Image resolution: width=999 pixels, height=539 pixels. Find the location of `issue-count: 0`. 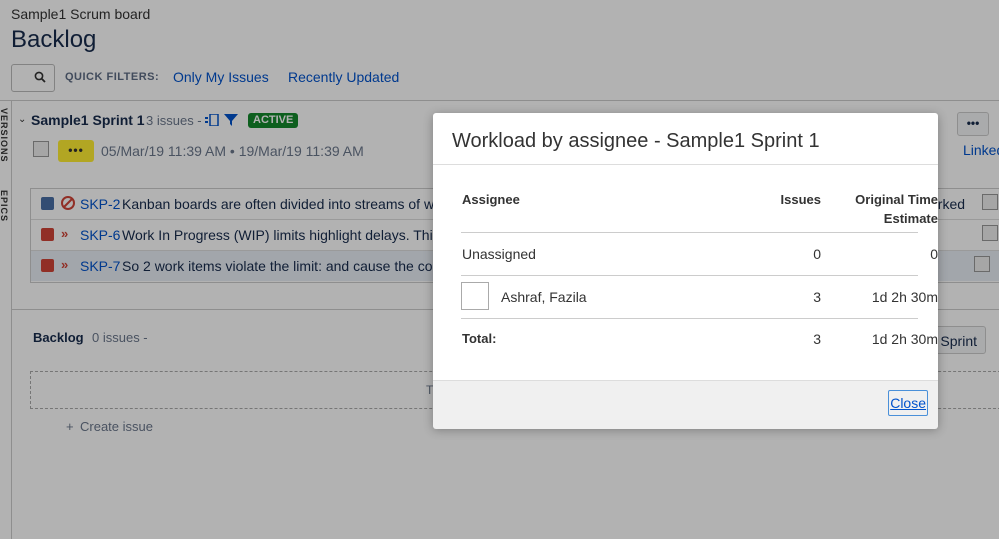

issue-count: 0 is located at coordinates (817, 254).